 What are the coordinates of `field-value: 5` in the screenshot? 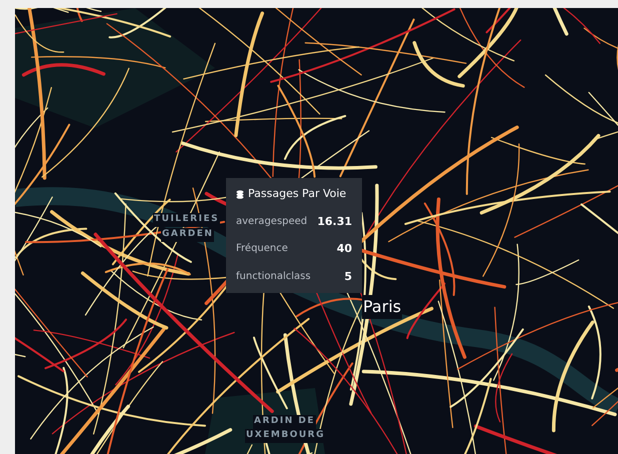 It's located at (348, 276).